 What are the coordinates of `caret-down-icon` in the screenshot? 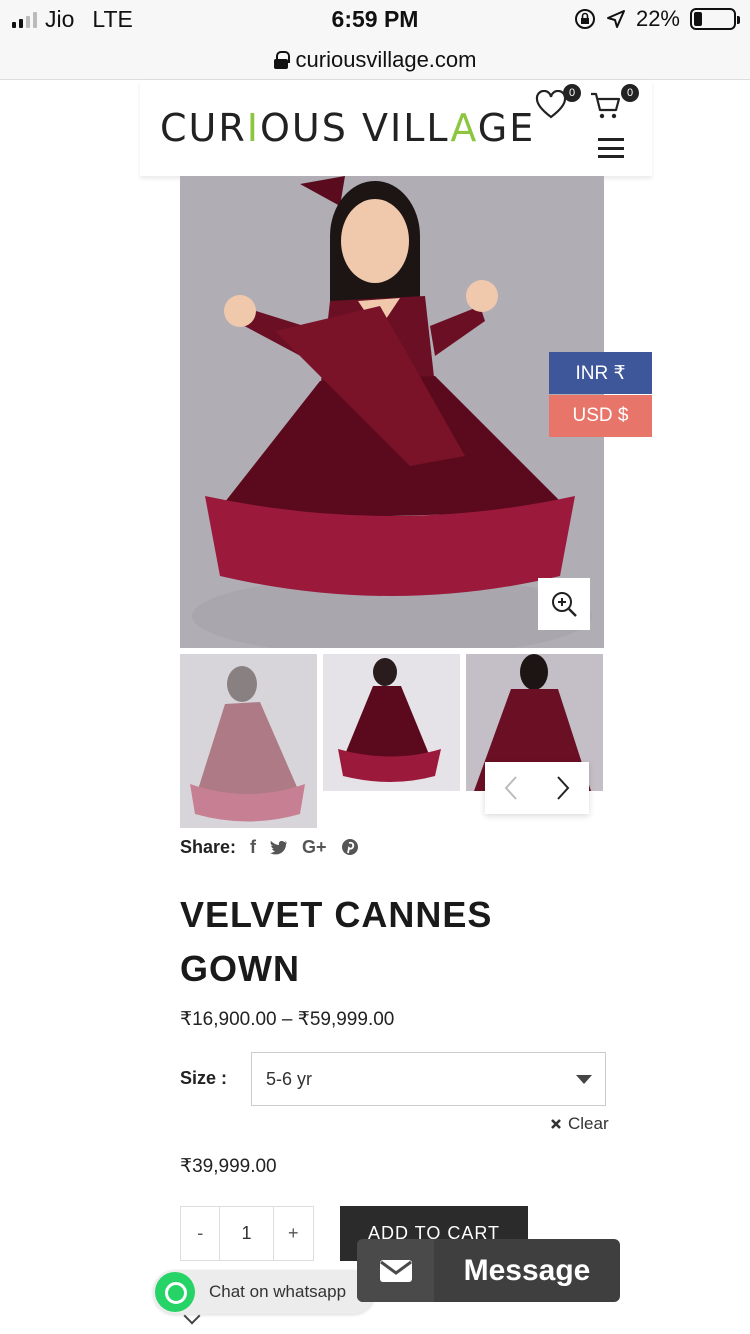 It's located at (584, 1079).